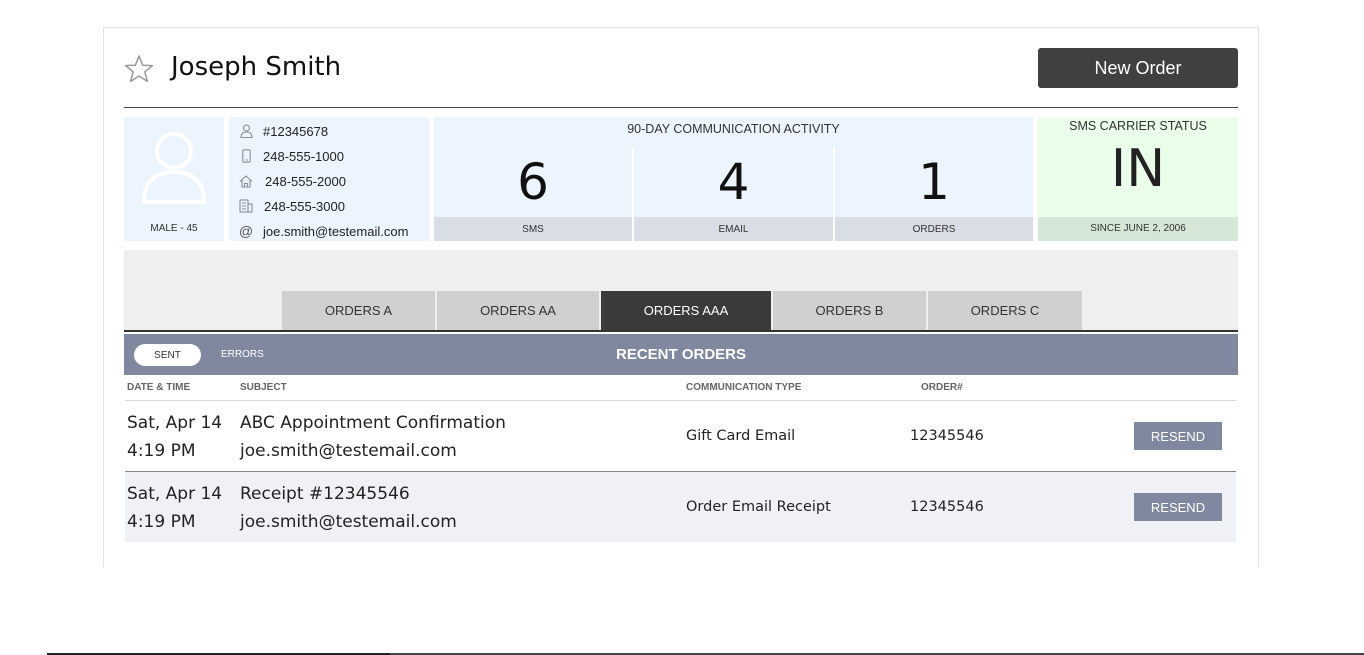  What do you see at coordinates (1005, 310) in the screenshot?
I see `tab-orders-c: ORDERS C` at bounding box center [1005, 310].